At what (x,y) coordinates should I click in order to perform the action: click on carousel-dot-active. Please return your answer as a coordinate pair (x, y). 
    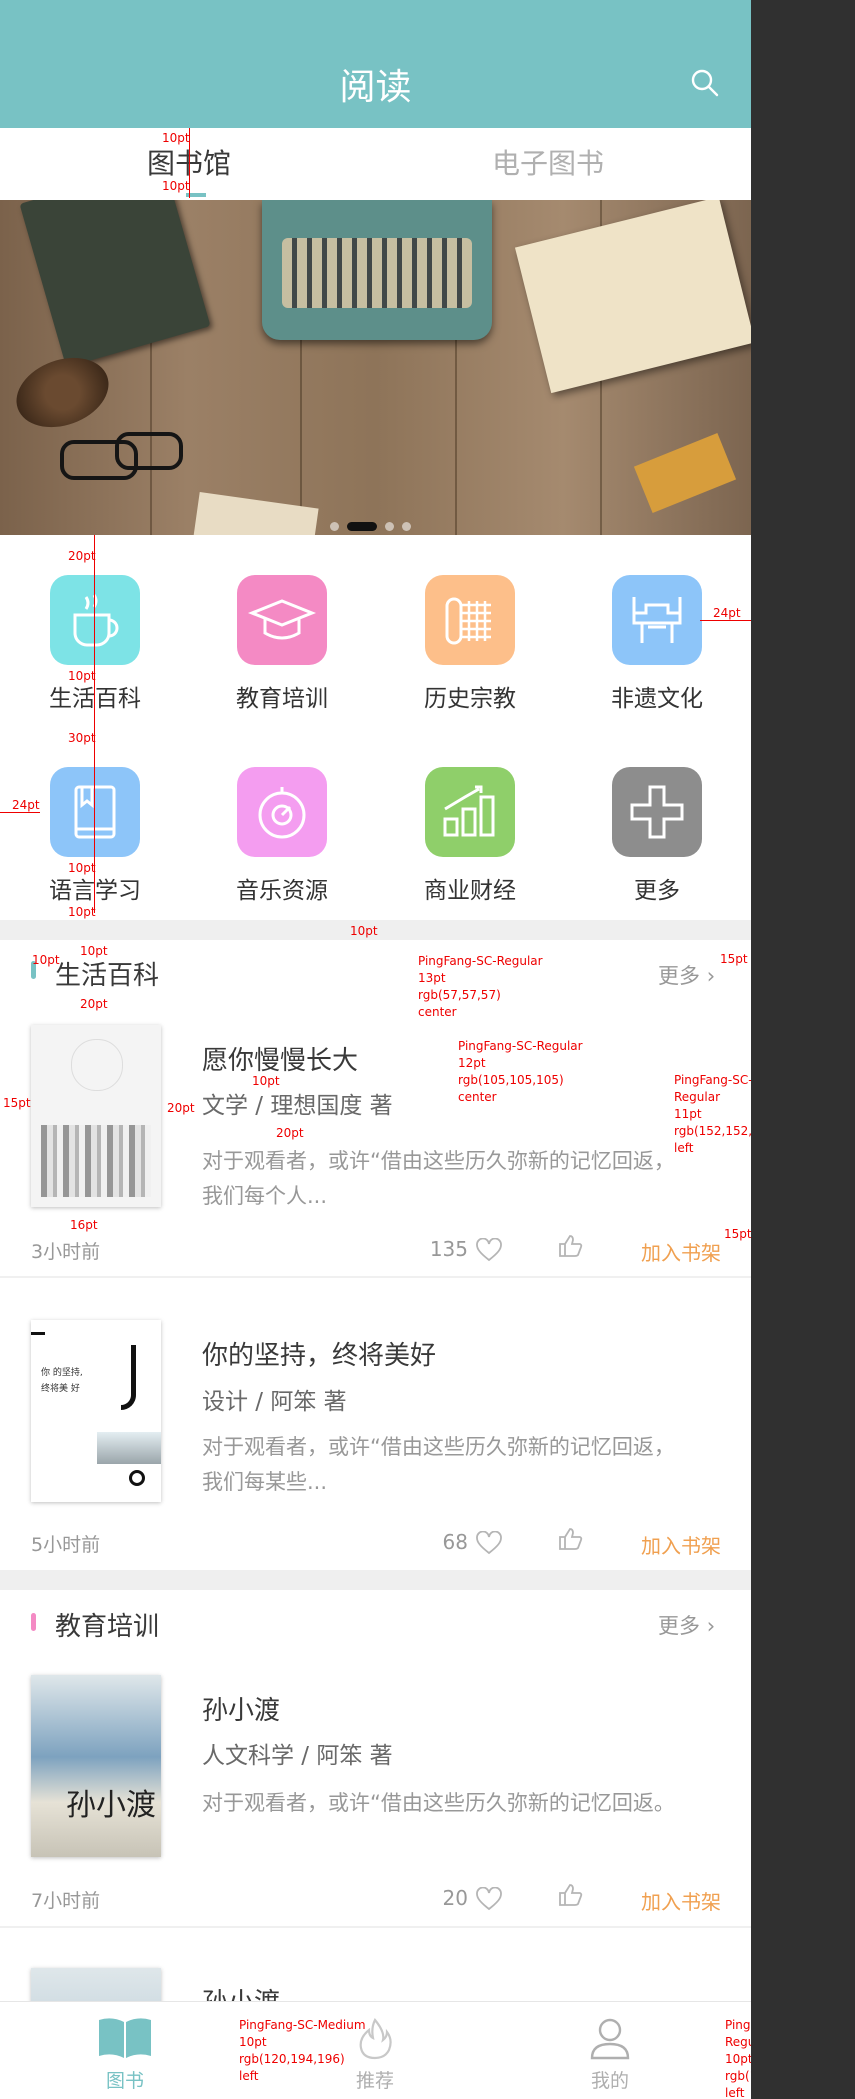
    Looking at the image, I should click on (362, 526).